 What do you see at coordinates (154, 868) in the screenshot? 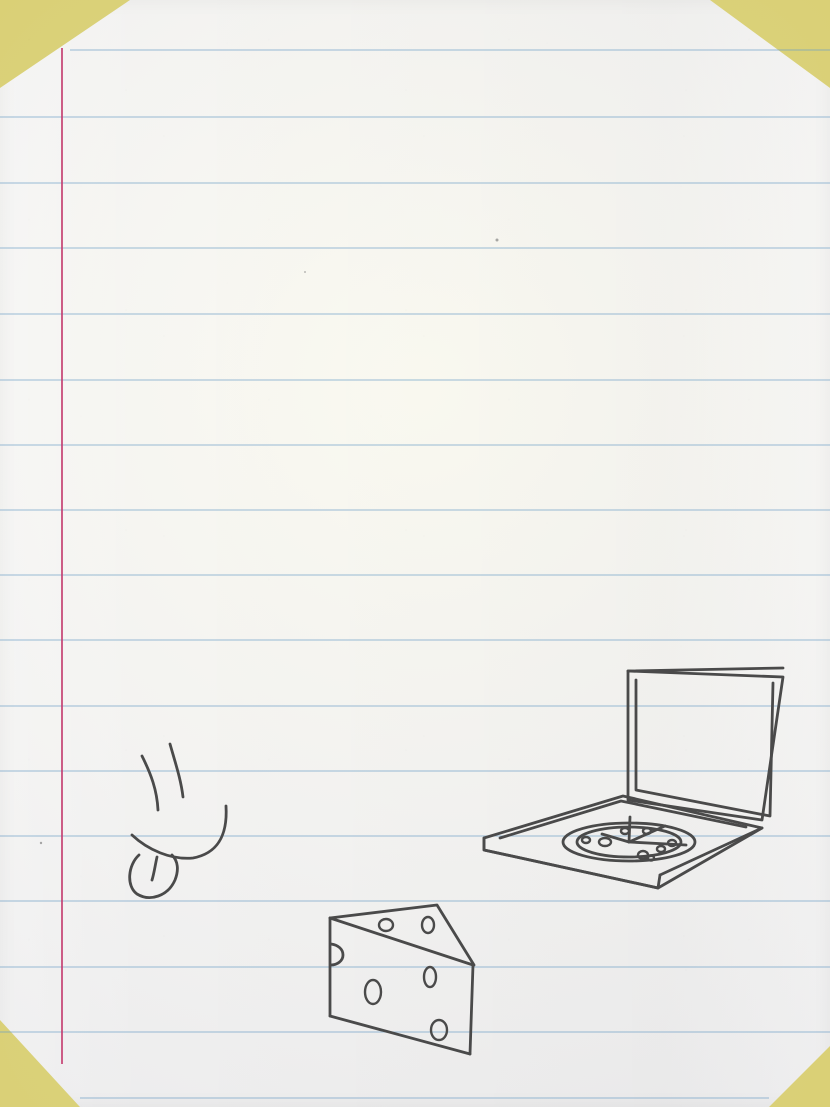
I see `tongue-center-line` at bounding box center [154, 868].